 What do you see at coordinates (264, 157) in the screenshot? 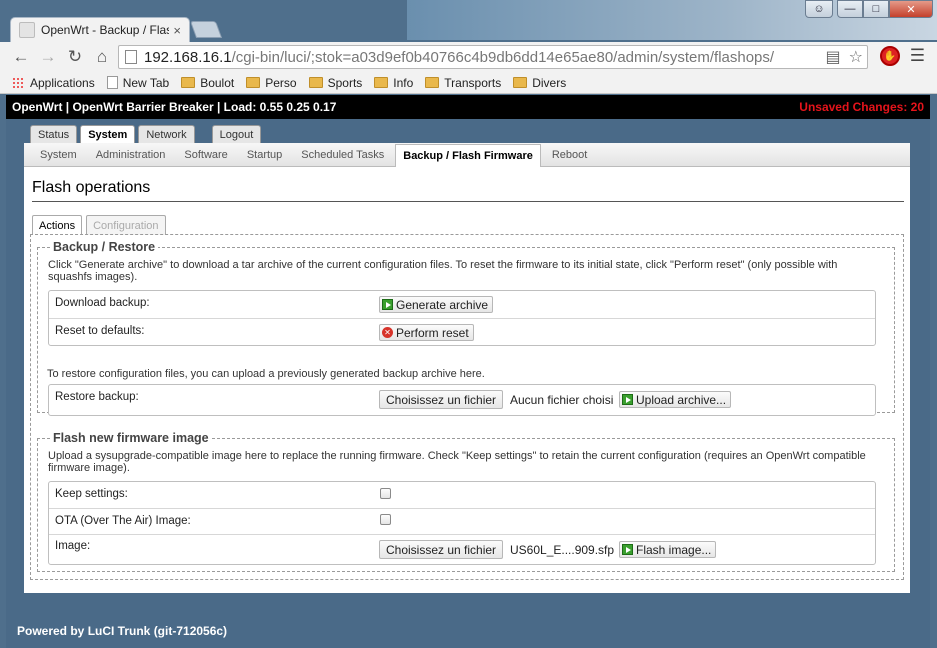
I see `subtab-startup: Startup` at bounding box center [264, 157].